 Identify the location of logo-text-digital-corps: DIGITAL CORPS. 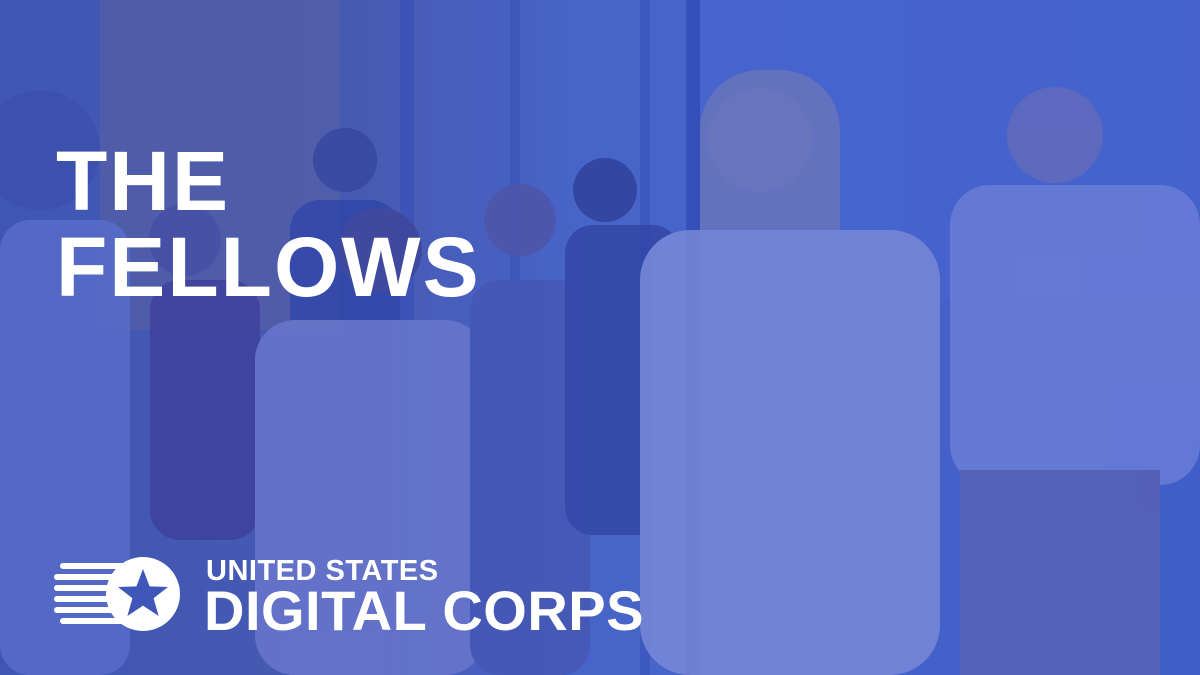
(424, 610).